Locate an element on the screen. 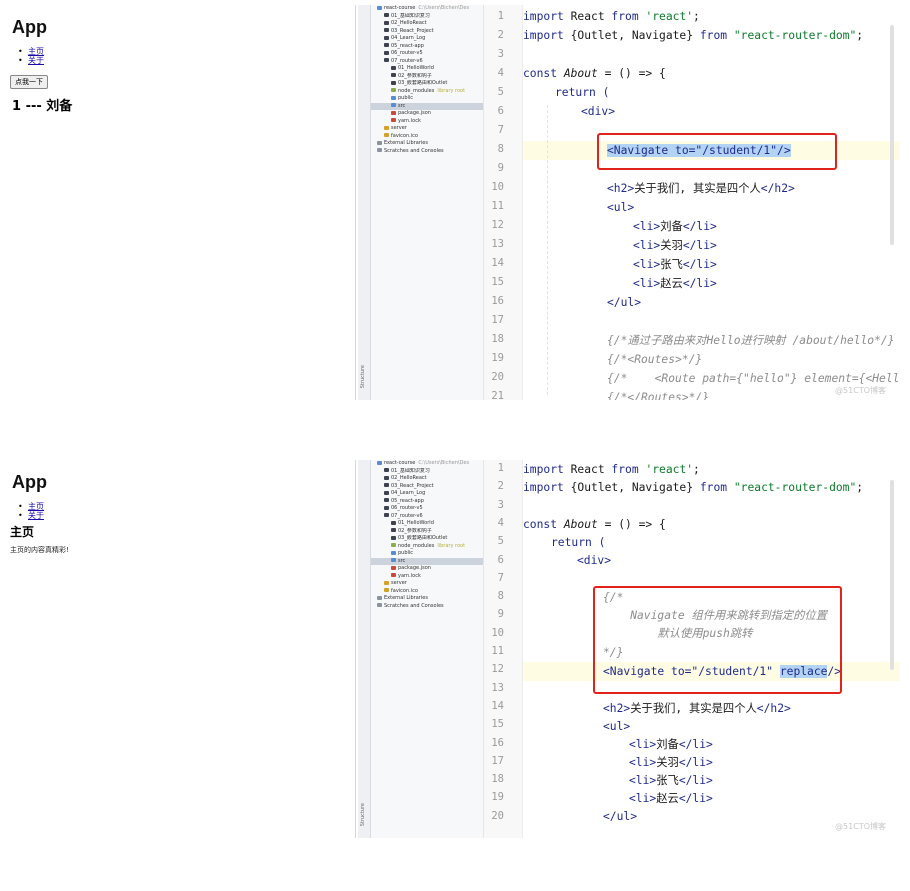 This screenshot has height=891, width=910. tree-item-label: External Libraries is located at coordinates (406, 143).